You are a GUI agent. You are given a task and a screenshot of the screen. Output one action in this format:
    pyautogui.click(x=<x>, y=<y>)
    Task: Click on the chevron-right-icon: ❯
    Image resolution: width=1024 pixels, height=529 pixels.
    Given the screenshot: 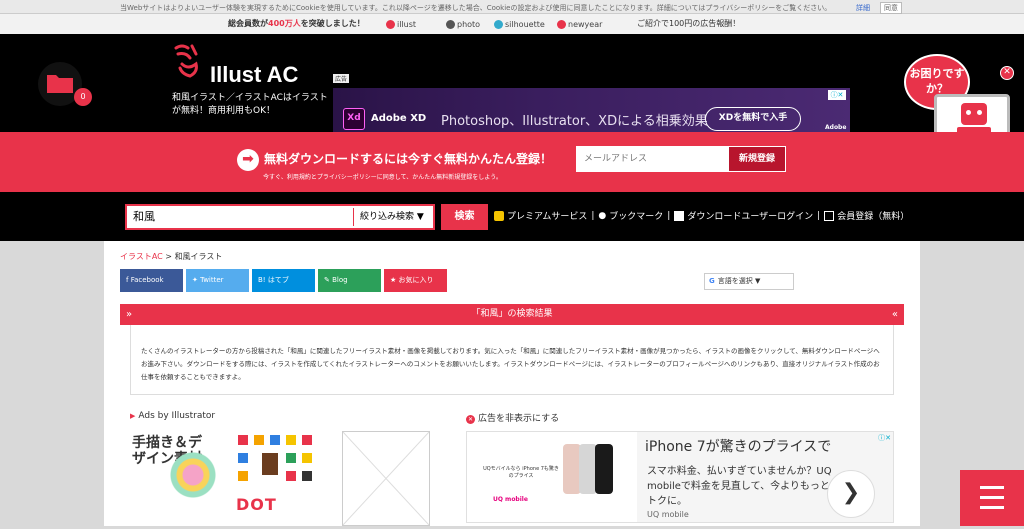 What is the action you would take?
    pyautogui.click(x=851, y=494)
    